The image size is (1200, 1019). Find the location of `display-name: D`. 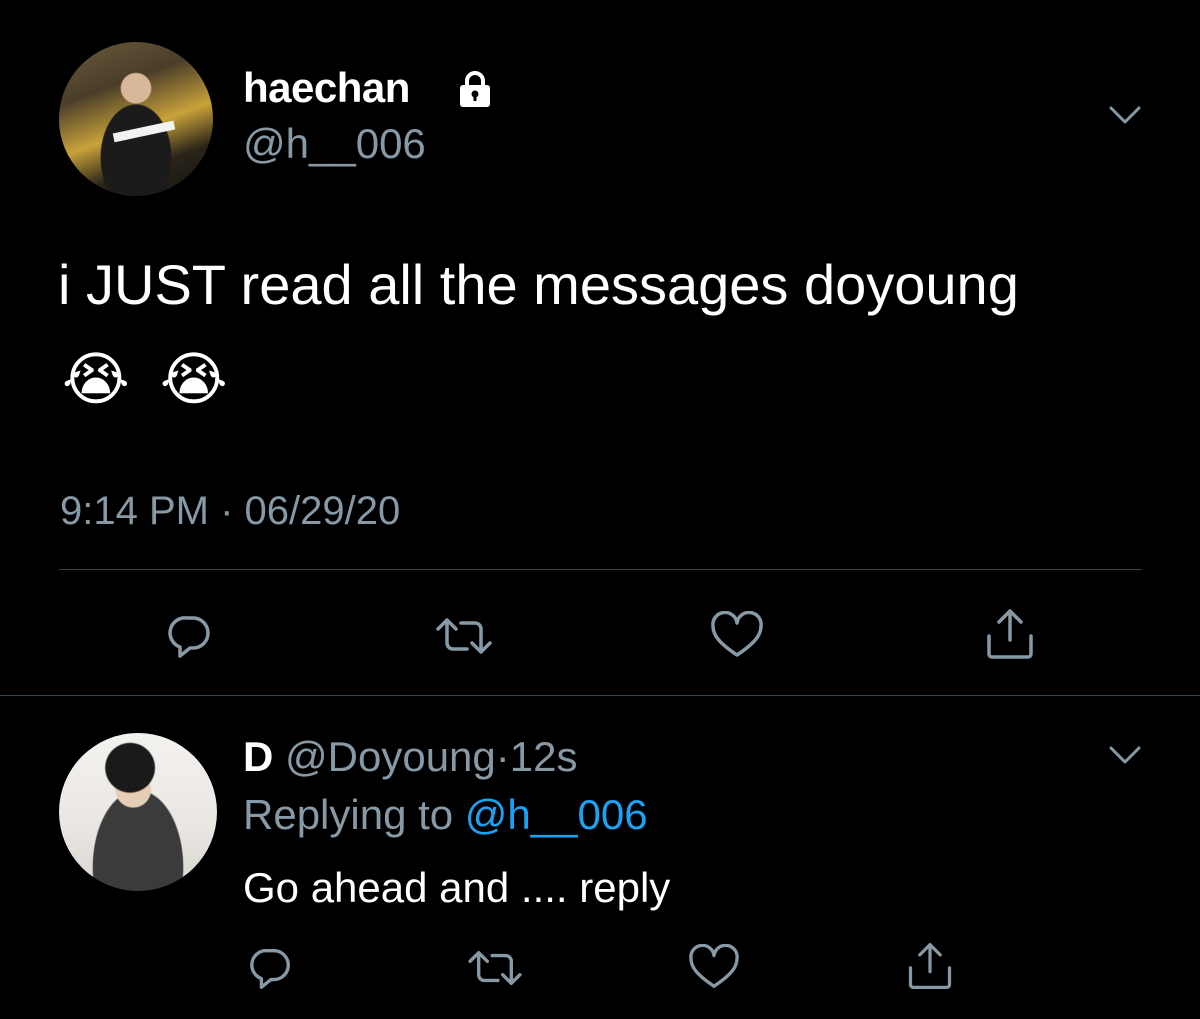

display-name: D is located at coordinates (258, 756).